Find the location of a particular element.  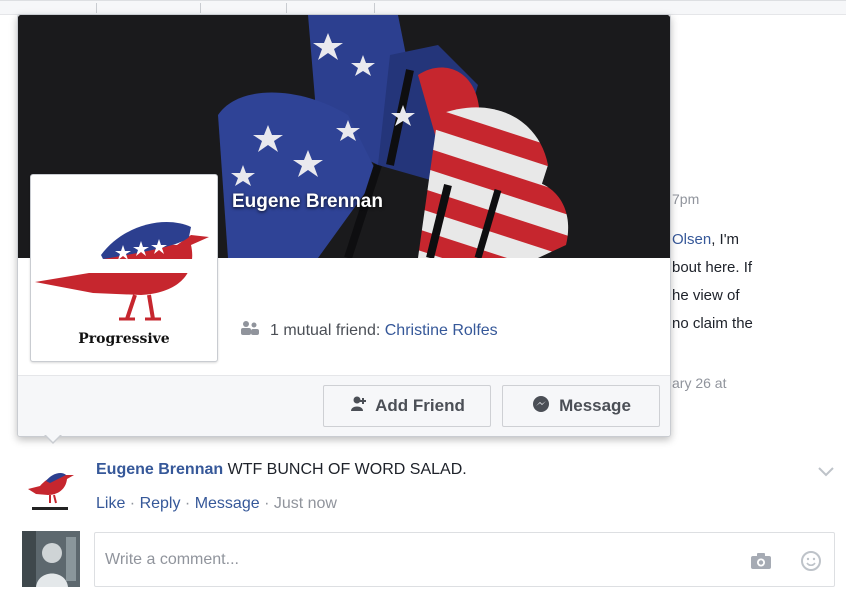

hovercard-footer: Add Friend Message is located at coordinates (344, 405).